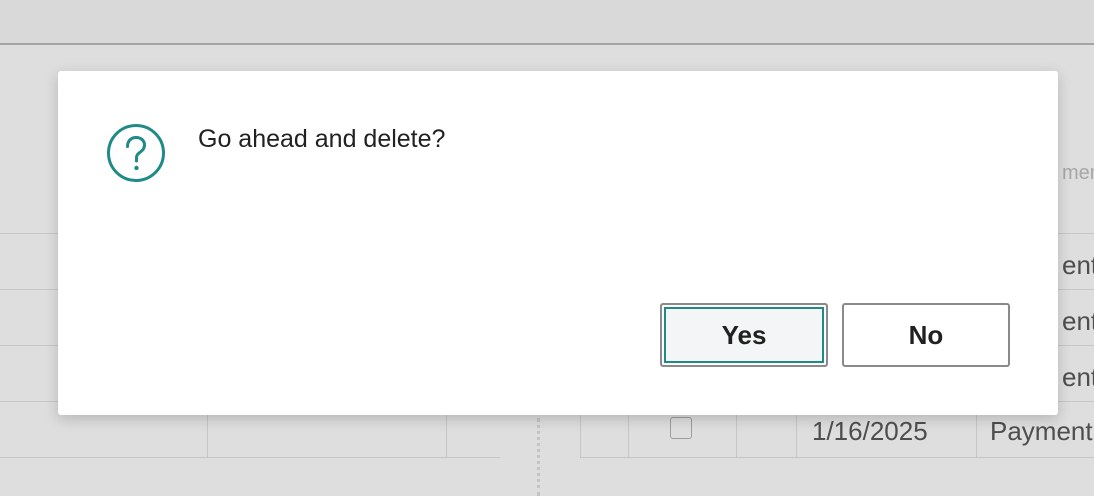 The image size is (1094, 496). What do you see at coordinates (744, 335) in the screenshot?
I see `yes-button: Yes` at bounding box center [744, 335].